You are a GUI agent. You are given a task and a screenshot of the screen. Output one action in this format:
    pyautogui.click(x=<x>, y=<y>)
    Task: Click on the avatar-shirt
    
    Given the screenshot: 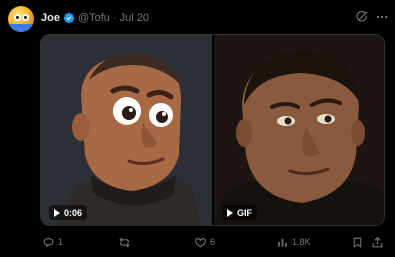 What is the action you would take?
    pyautogui.click(x=21, y=28)
    